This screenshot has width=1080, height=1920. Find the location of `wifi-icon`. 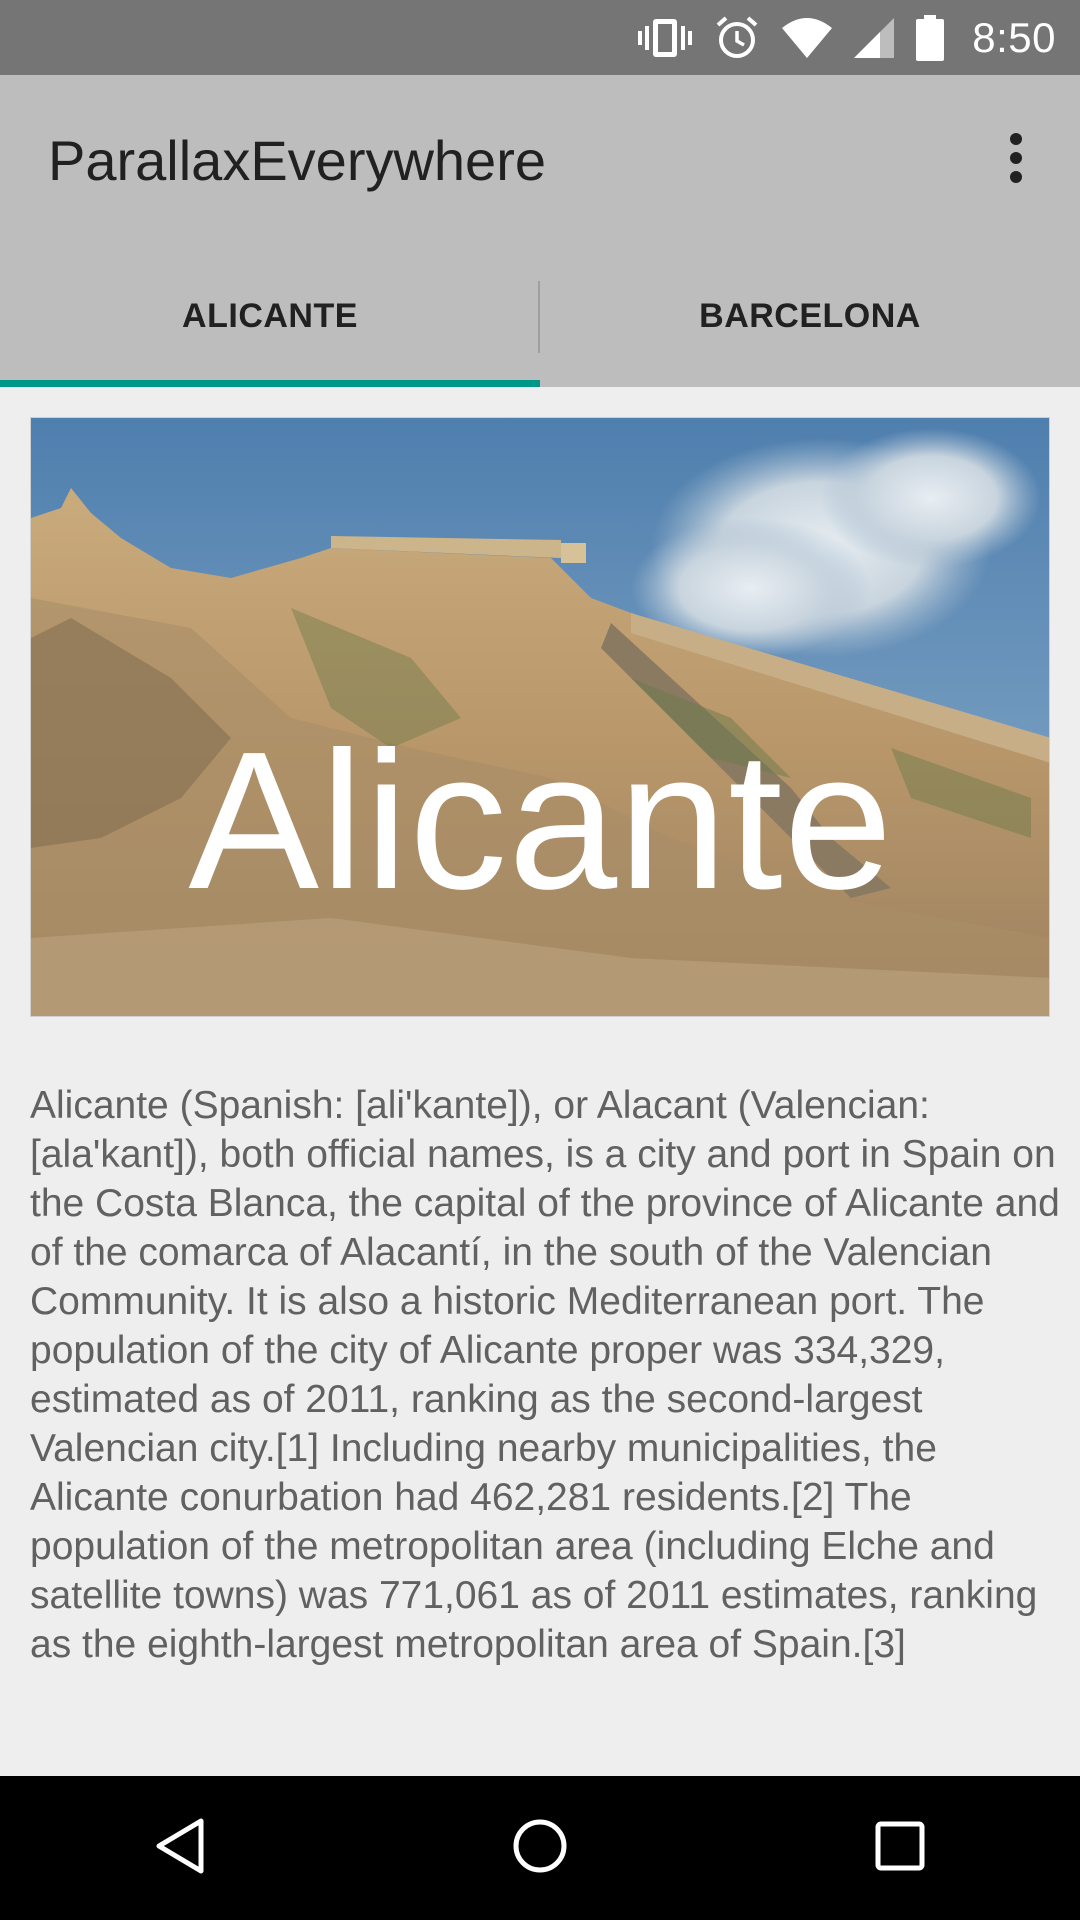

wifi-icon is located at coordinates (807, 38).